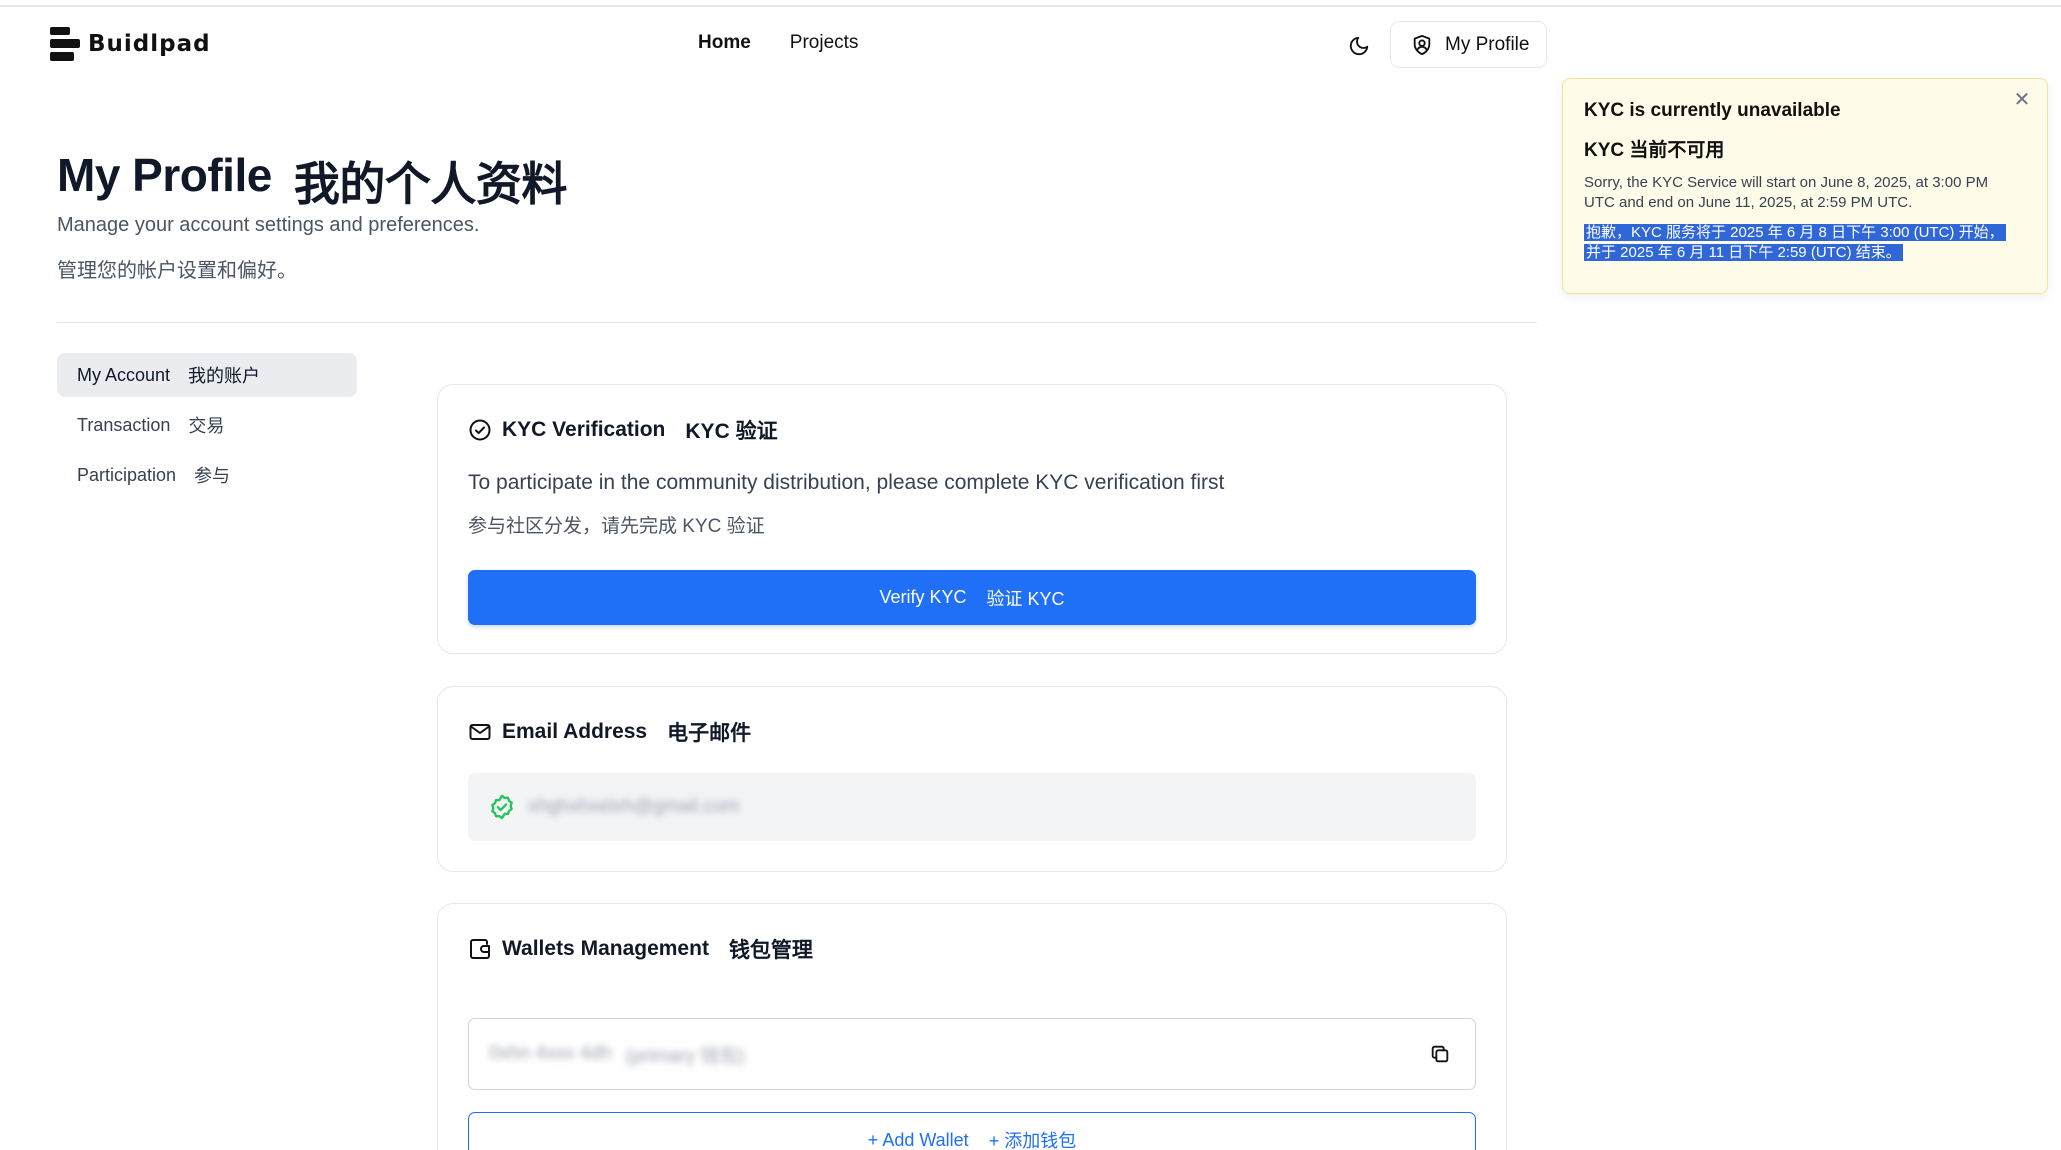 The image size is (2061, 1150). What do you see at coordinates (430, 184) in the screenshot?
I see `page-title-cn: 我的个人资料` at bounding box center [430, 184].